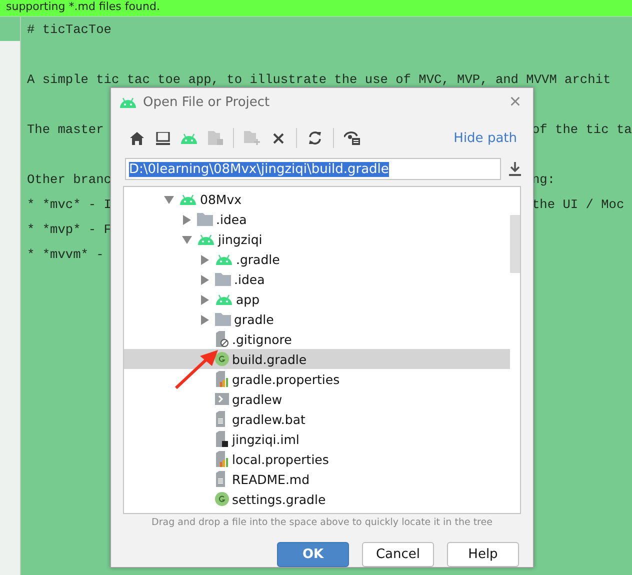  I want to click on tree-item: jingziqi.iml, so click(317, 439).